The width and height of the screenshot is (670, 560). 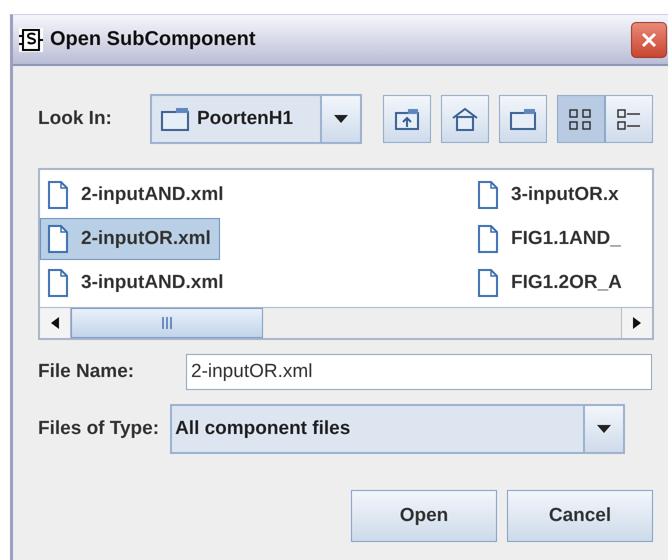 What do you see at coordinates (256, 119) in the screenshot?
I see `look-in-combo: PoortenH1` at bounding box center [256, 119].